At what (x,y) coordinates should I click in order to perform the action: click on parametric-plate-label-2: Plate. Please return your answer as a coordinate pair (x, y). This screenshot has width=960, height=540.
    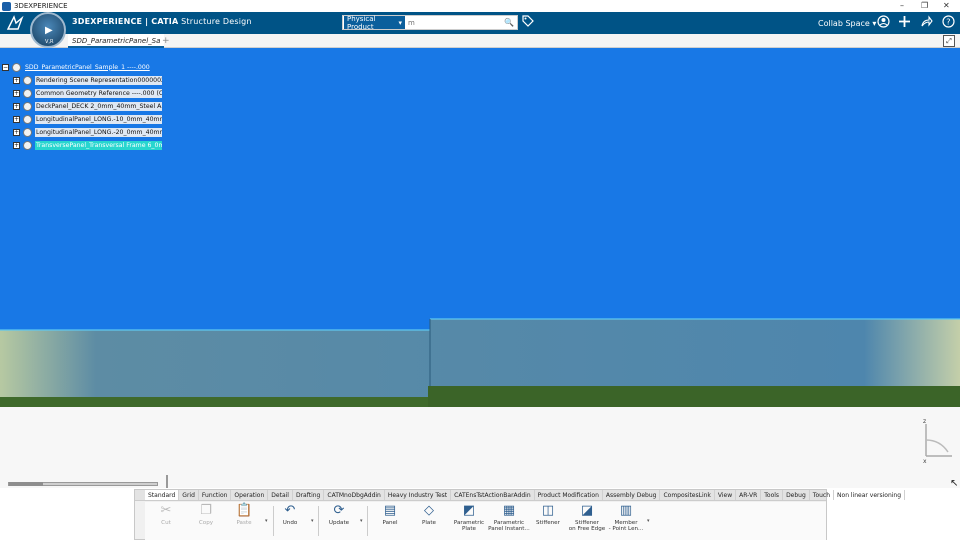
    Looking at the image, I should click on (469, 529).